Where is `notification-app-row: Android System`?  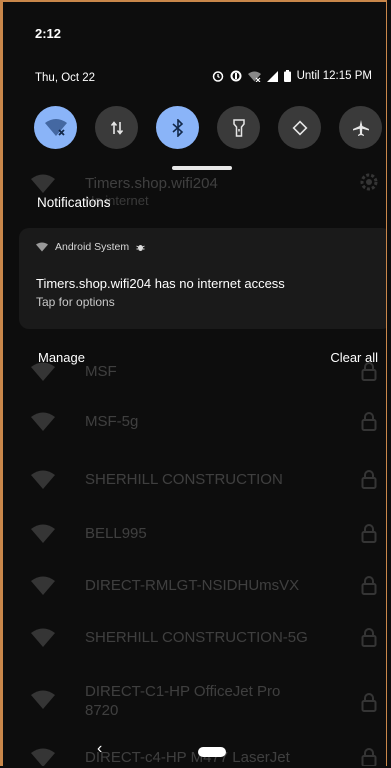 notification-app-row: Android System is located at coordinates (90, 247).